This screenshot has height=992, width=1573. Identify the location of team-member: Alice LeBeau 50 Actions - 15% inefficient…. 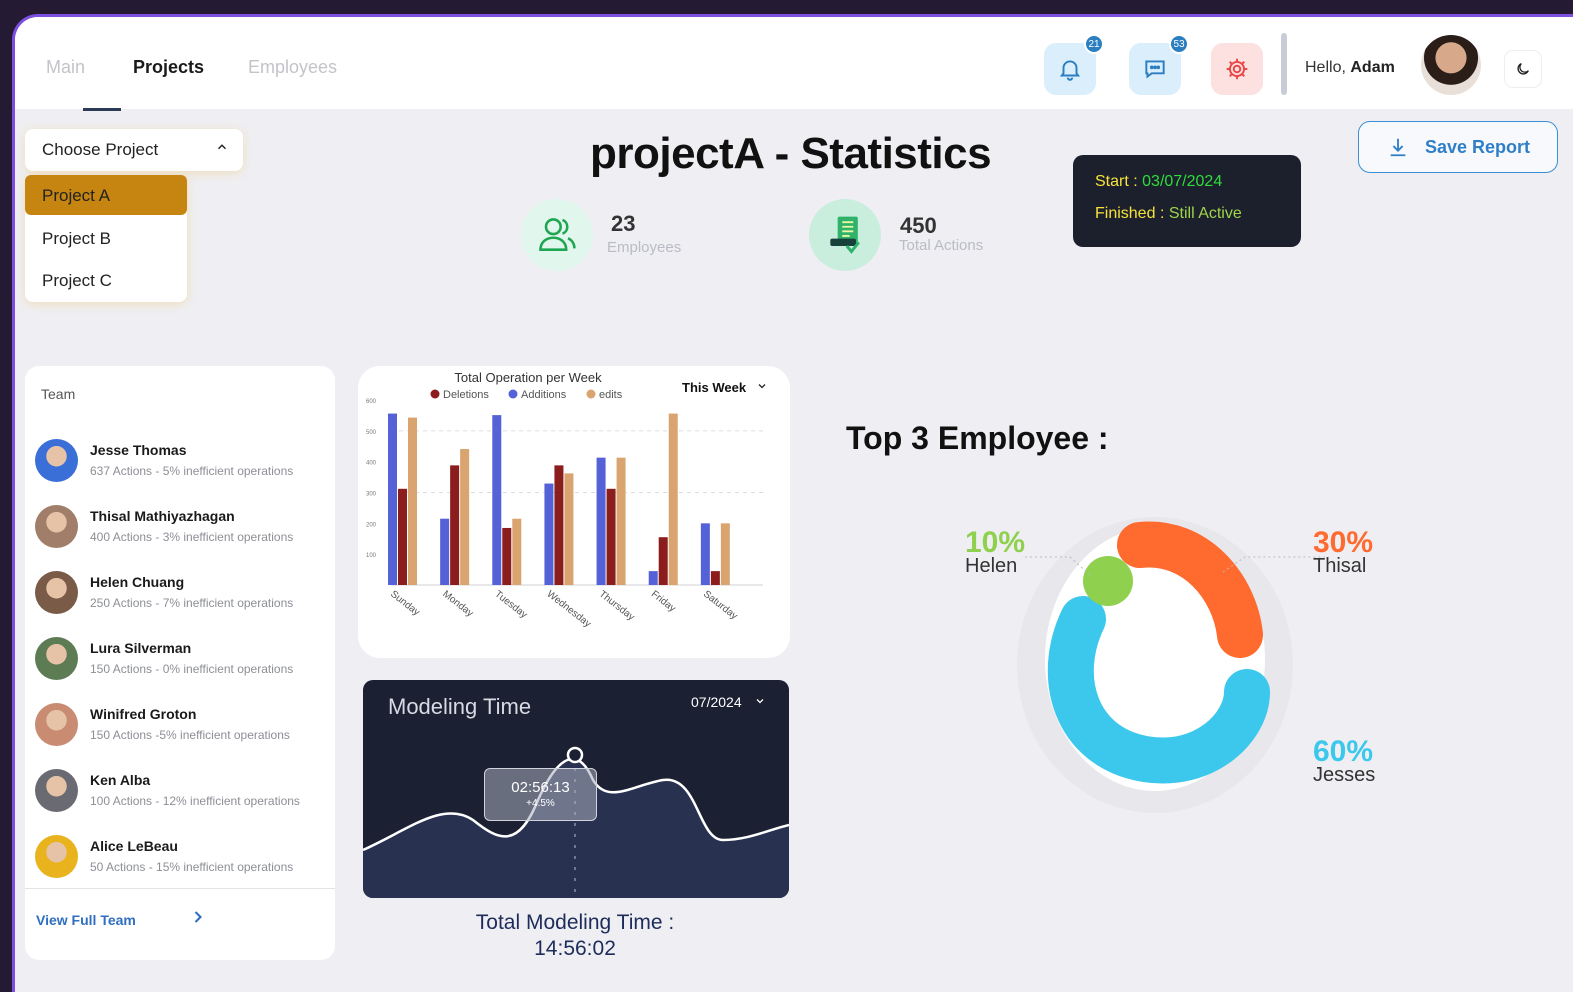
(182, 857).